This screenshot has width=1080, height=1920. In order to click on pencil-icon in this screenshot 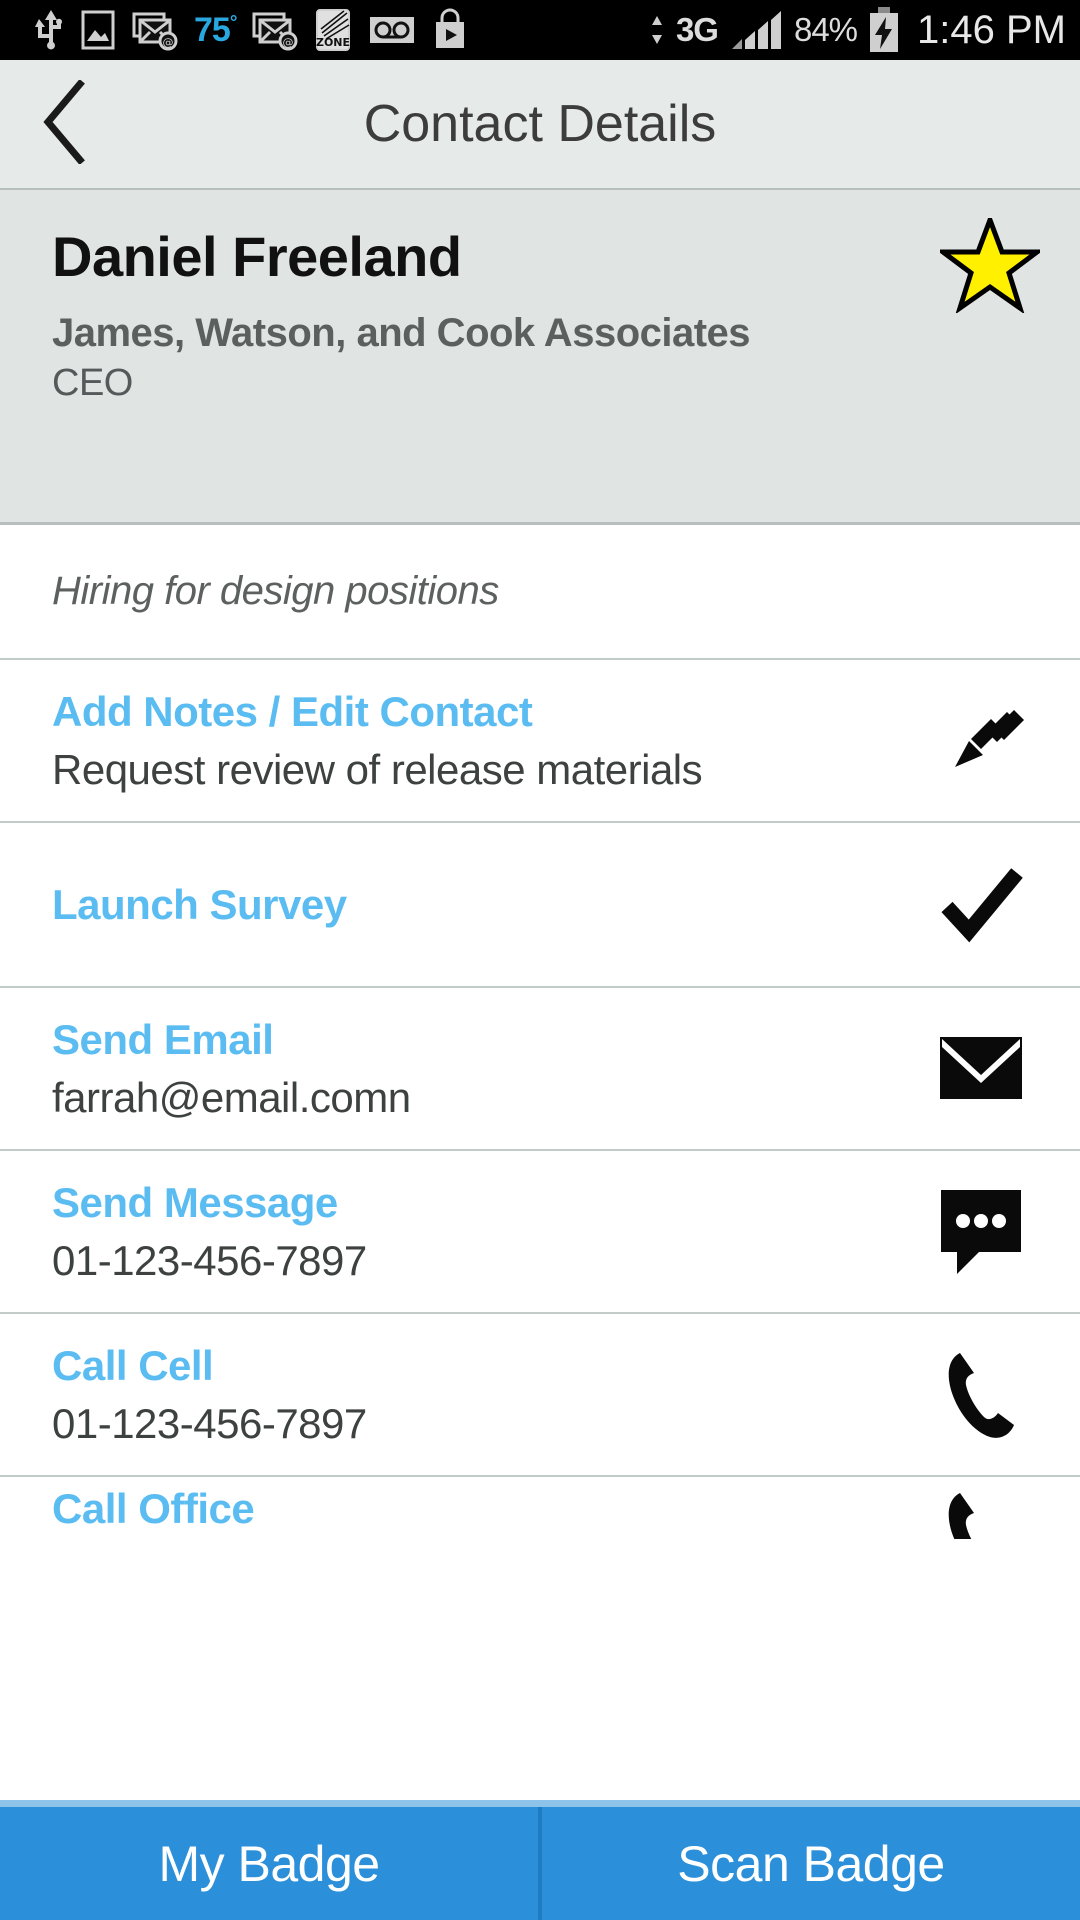, I will do `click(981, 741)`.